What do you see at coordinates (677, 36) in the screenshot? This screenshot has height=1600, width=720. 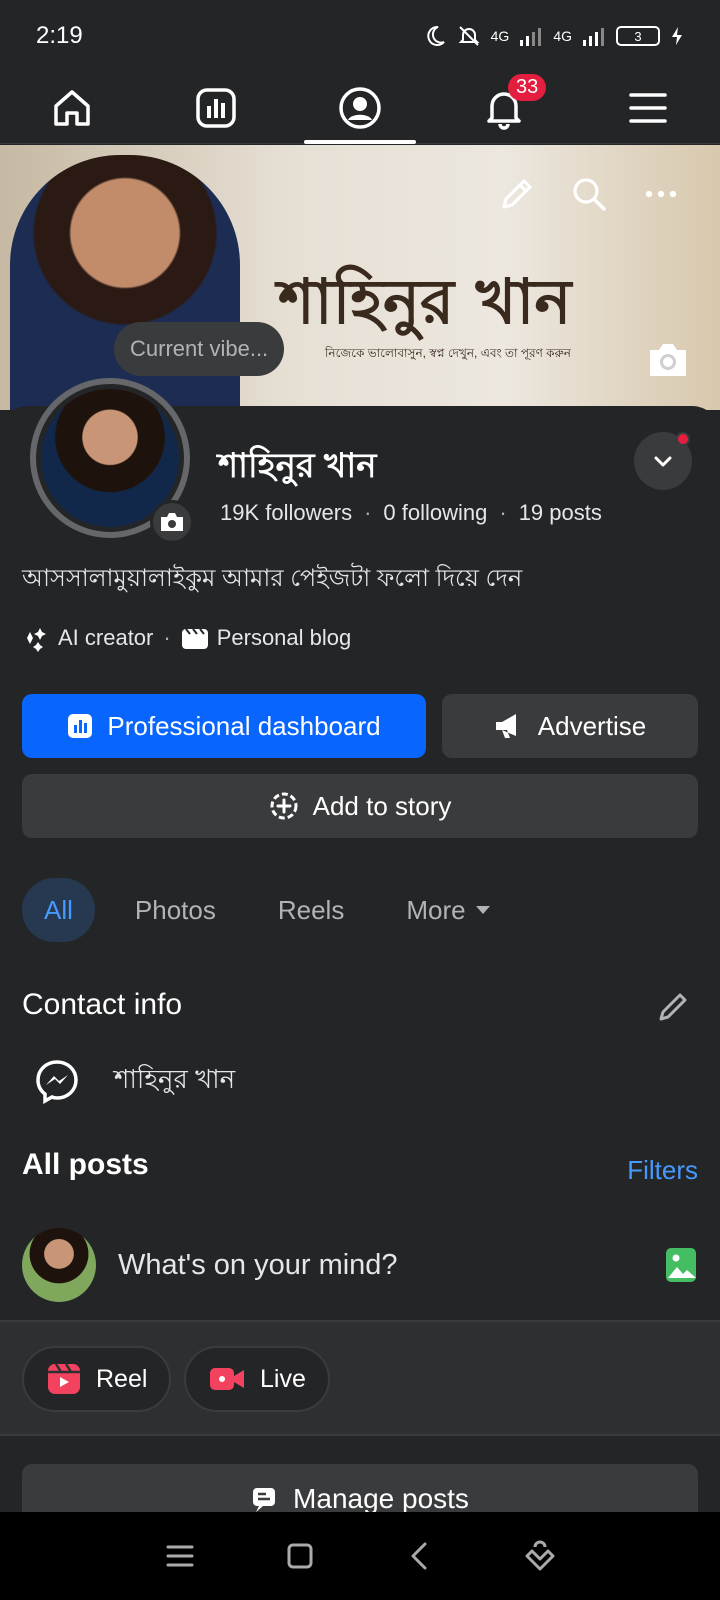 I see `charging-icon` at bounding box center [677, 36].